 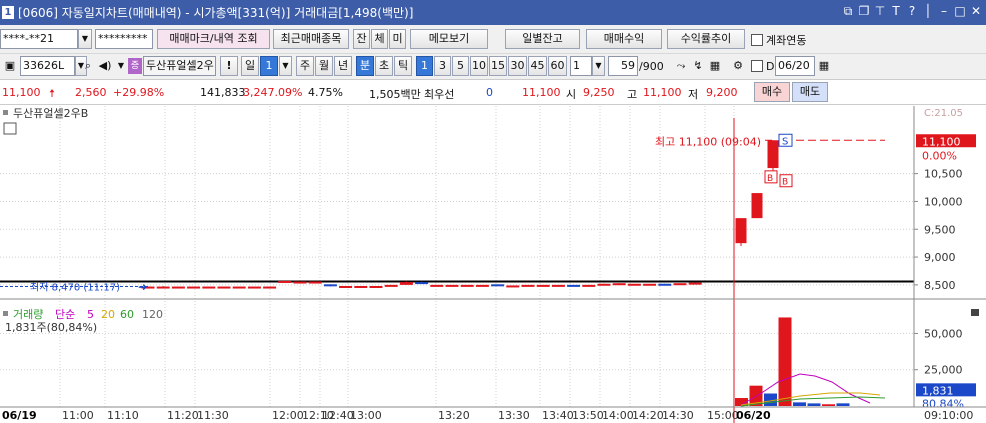 What do you see at coordinates (124, 39) in the screenshot?
I see `password-field: *********` at bounding box center [124, 39].